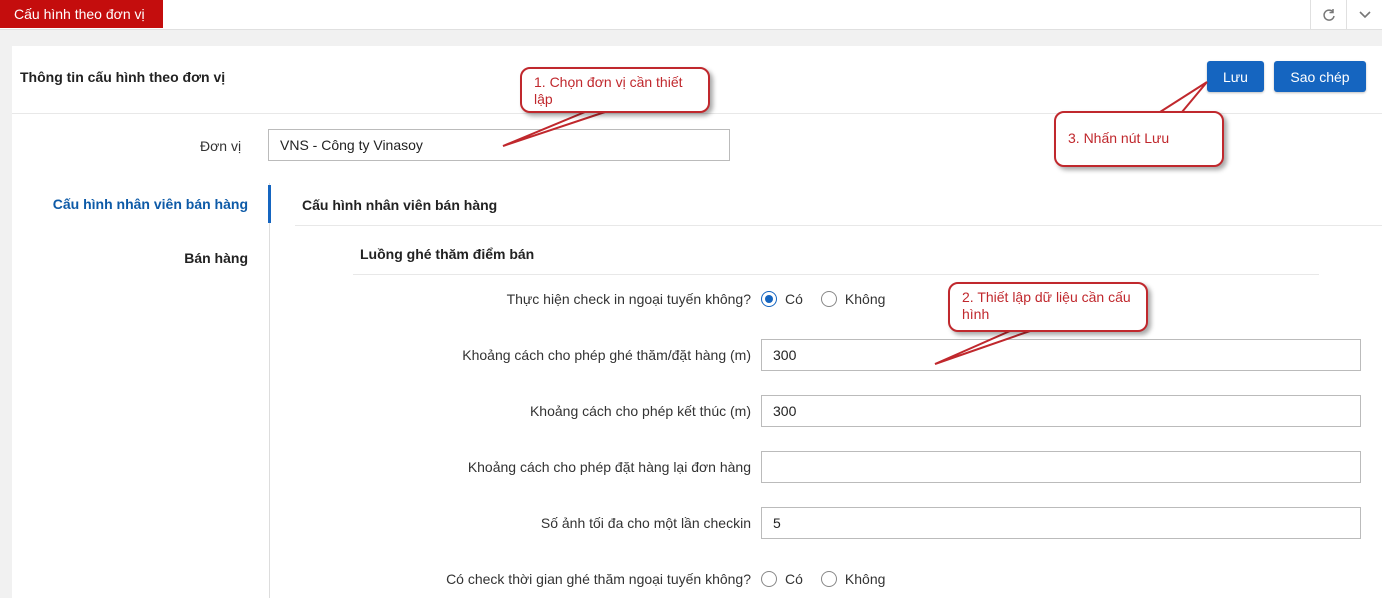 This screenshot has height=598, width=1382. I want to click on page-title: Thông tin cấu hình theo đơn vị, so click(123, 77).